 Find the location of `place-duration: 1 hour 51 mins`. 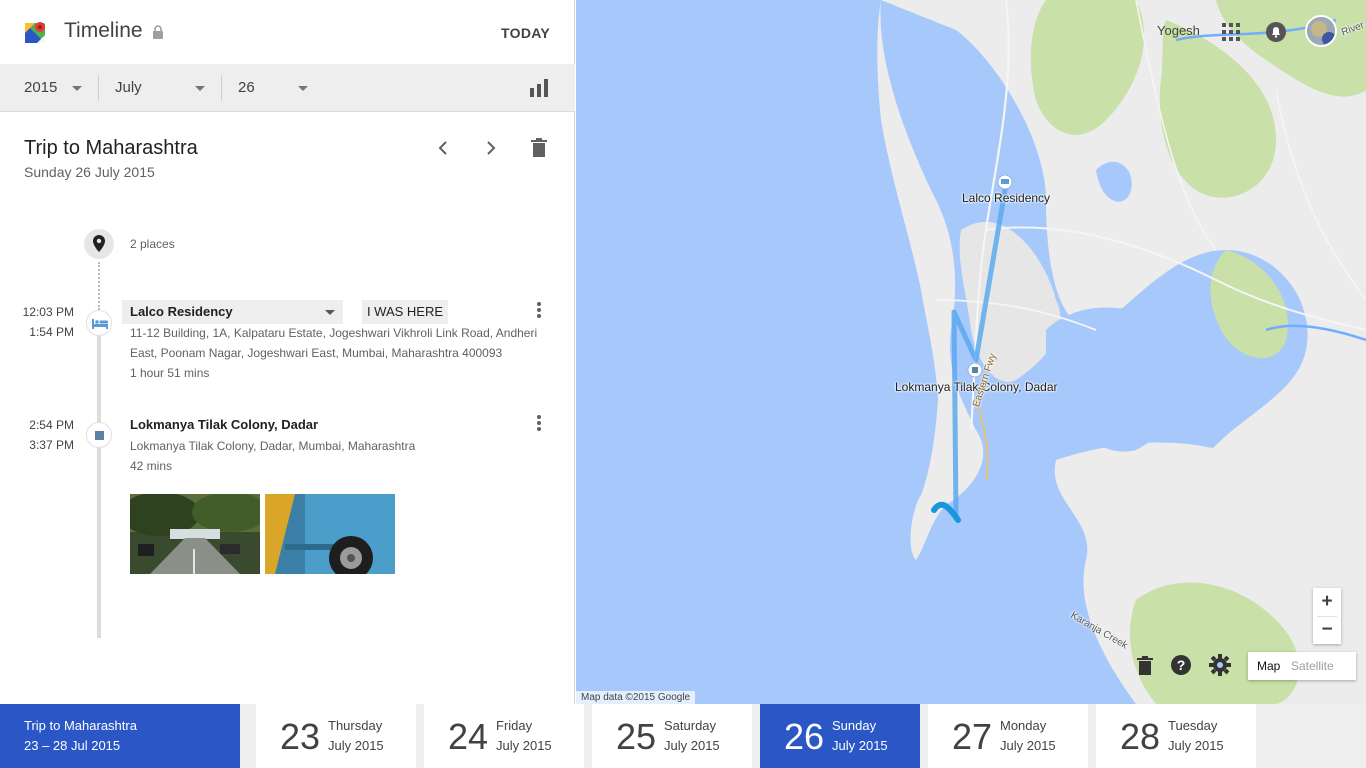

place-duration: 1 hour 51 mins is located at coordinates (170, 373).